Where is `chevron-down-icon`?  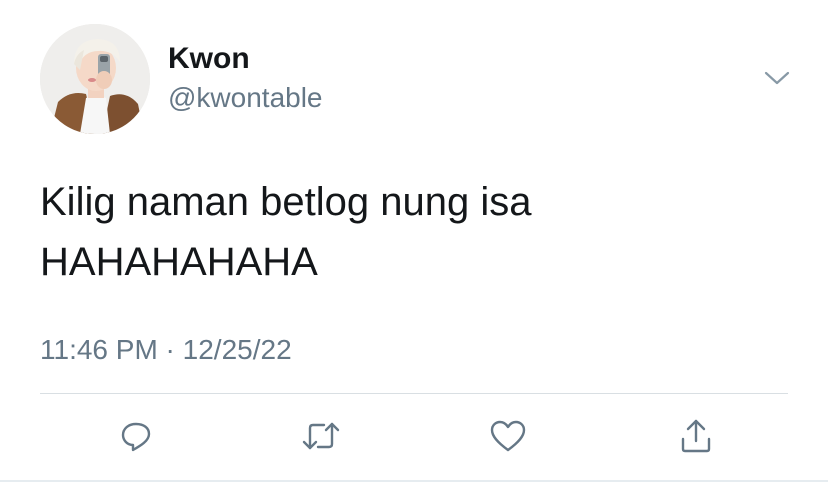
chevron-down-icon is located at coordinates (777, 78).